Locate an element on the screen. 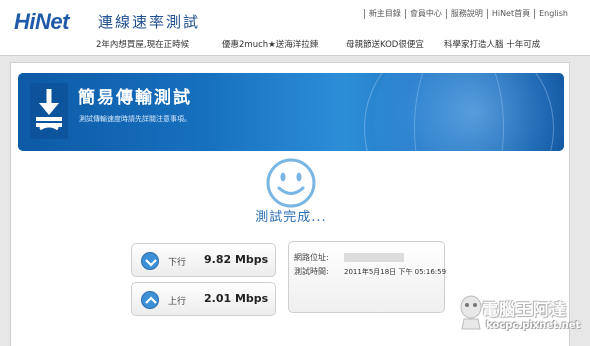 Image resolution: width=590 pixels, height=346 pixels. site-title: 連線速率測試 is located at coordinates (149, 22).